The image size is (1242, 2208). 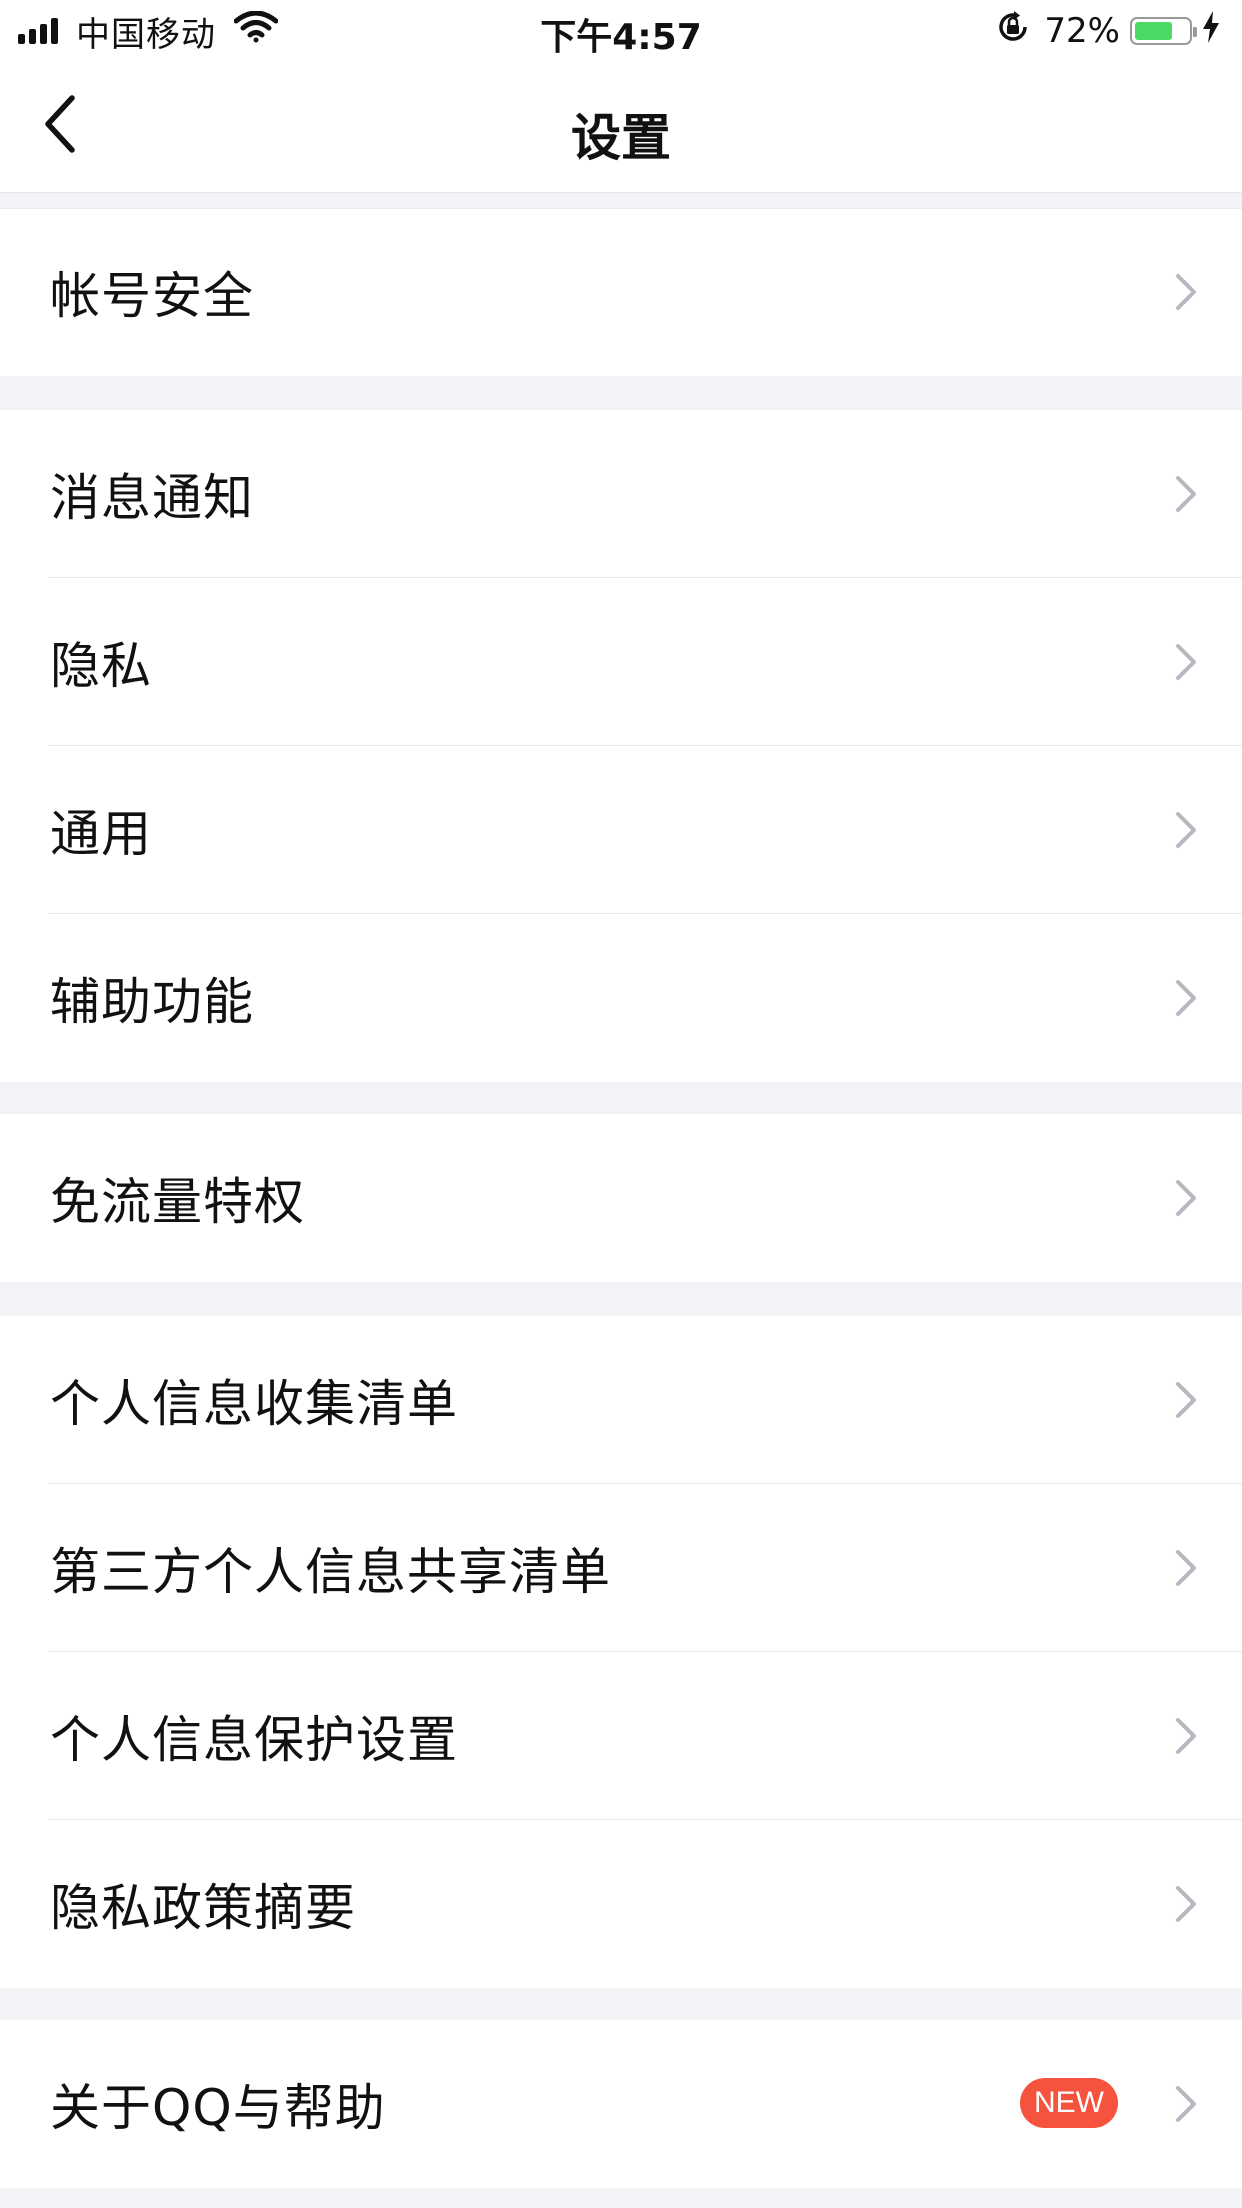 What do you see at coordinates (1153, 31) in the screenshot?
I see `battery-level-fill` at bounding box center [1153, 31].